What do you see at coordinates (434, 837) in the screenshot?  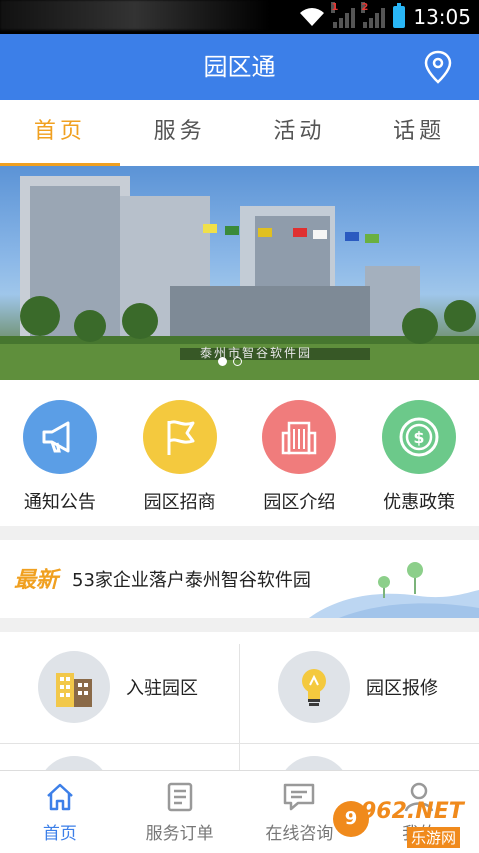 I see `watermark-text-bottom: 乐游网` at bounding box center [434, 837].